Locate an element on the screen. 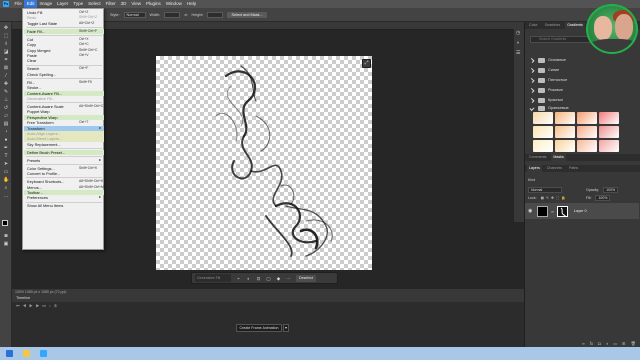 The image size is (640, 360). hand-tool-icon: ✋ is located at coordinates (6, 180).